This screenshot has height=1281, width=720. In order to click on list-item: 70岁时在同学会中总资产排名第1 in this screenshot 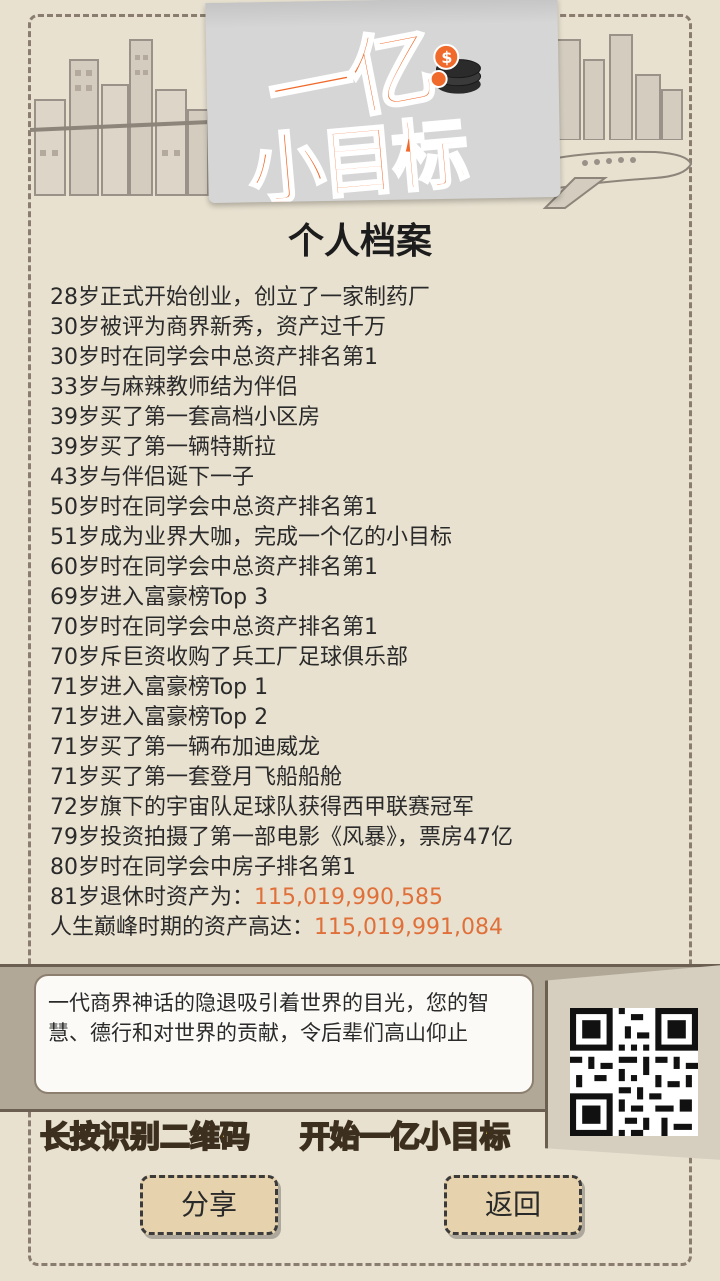, I will do `click(214, 627)`.